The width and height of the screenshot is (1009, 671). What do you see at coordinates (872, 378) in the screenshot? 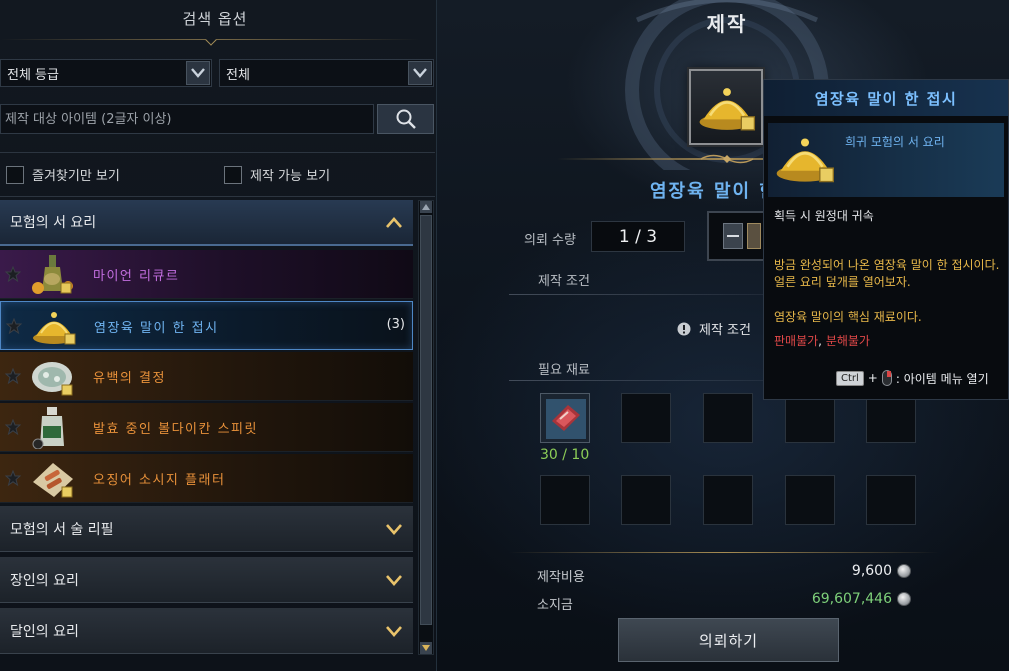
I see `plus-sign: +` at bounding box center [872, 378].